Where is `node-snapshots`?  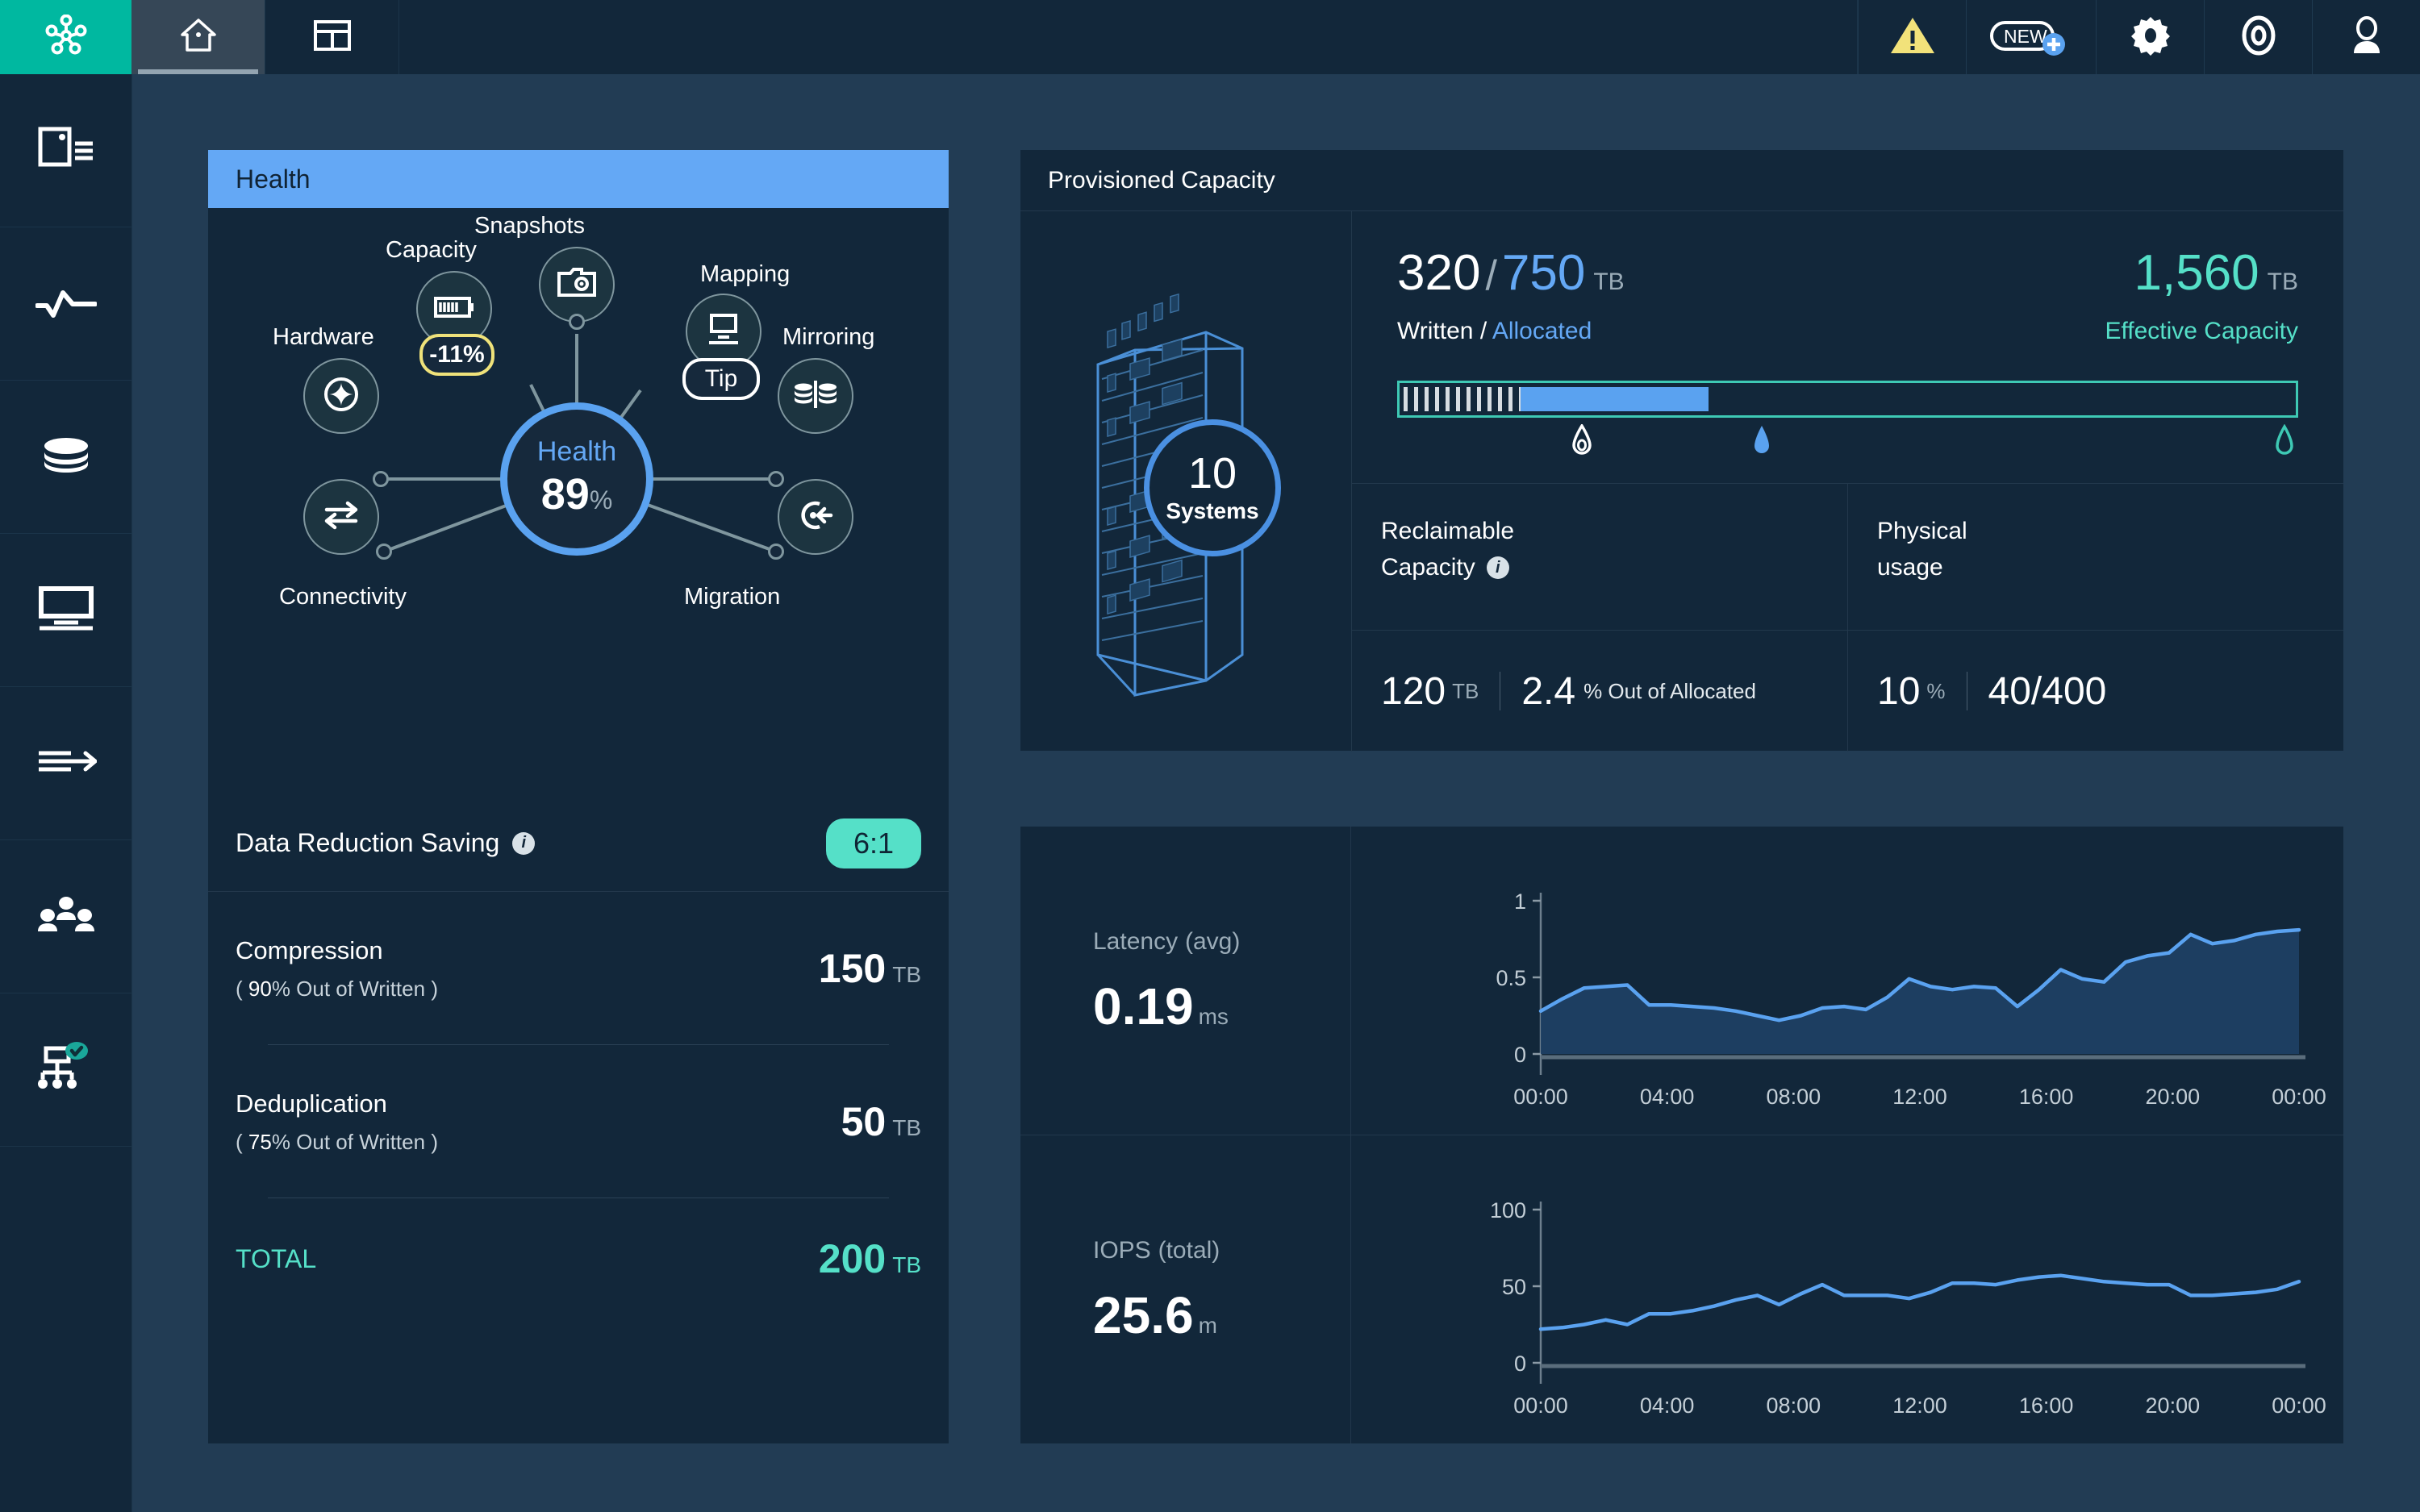 node-snapshots is located at coordinates (577, 285).